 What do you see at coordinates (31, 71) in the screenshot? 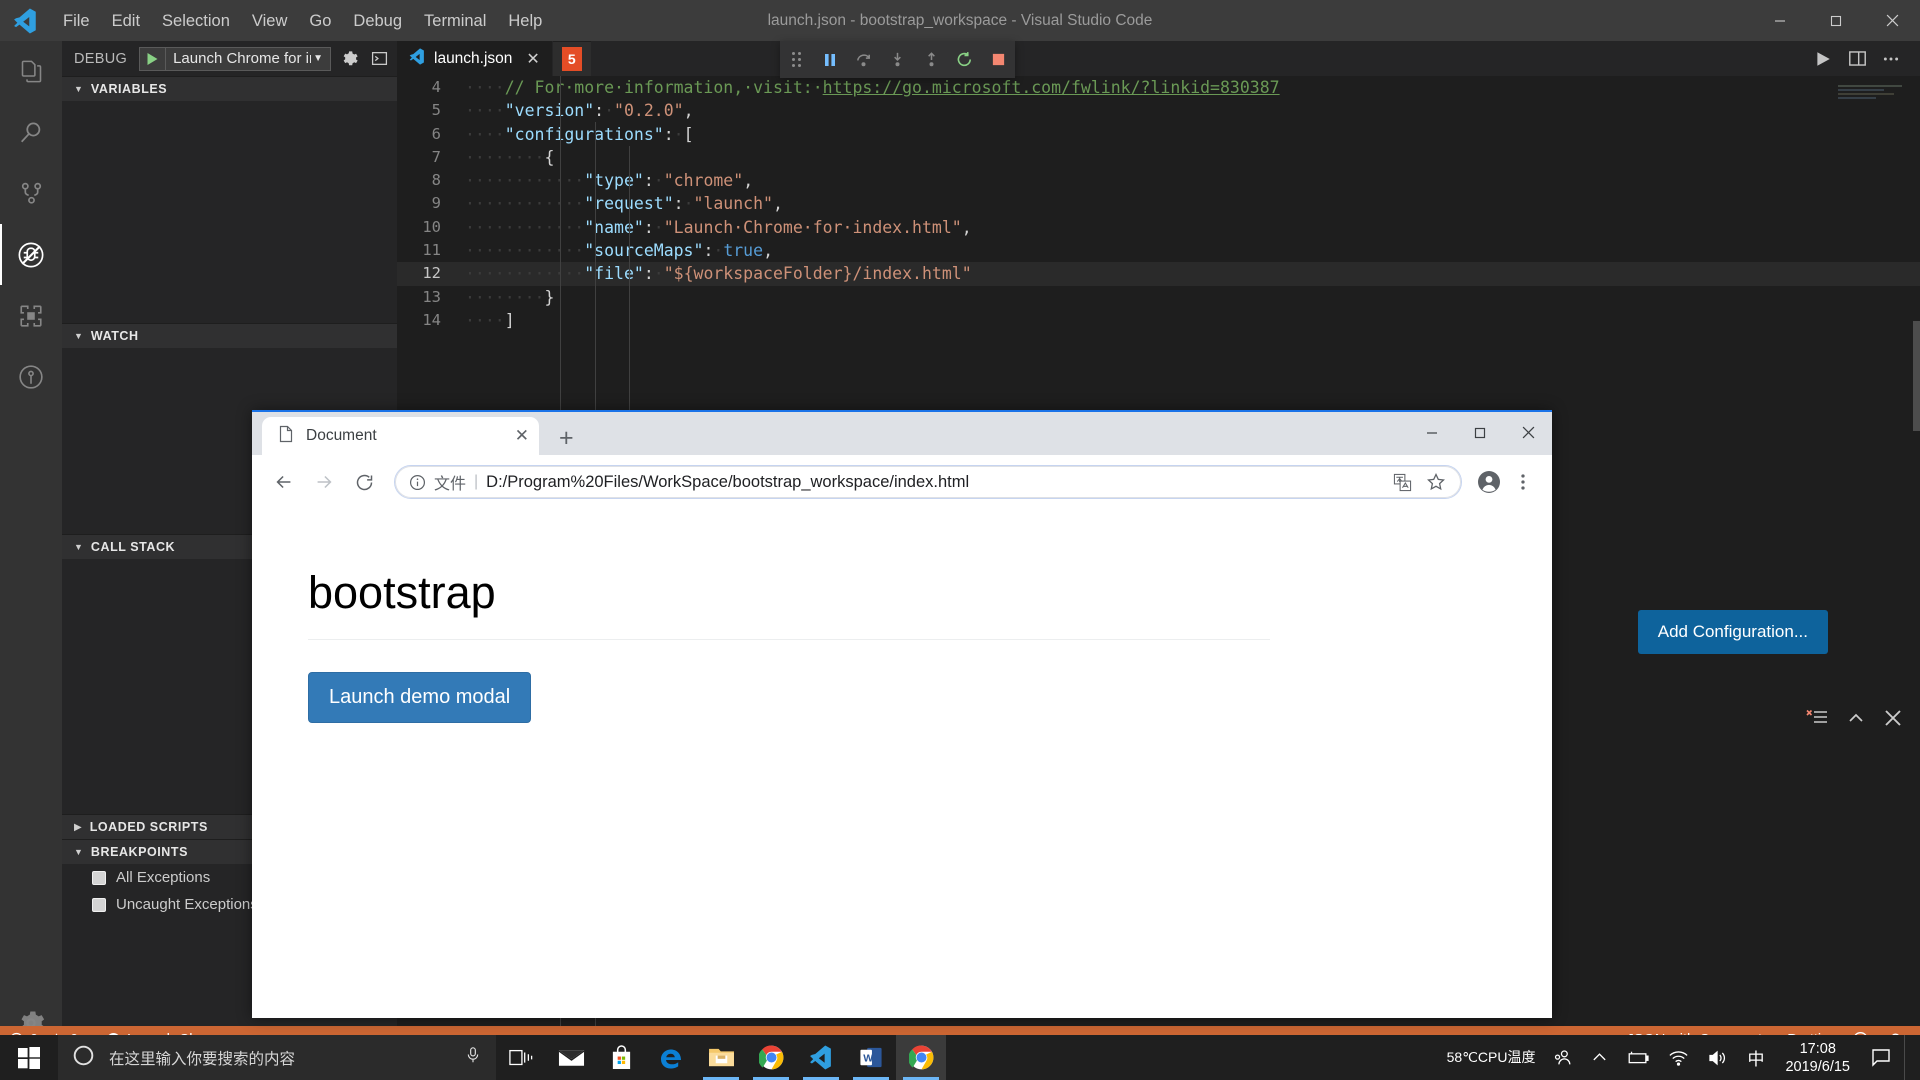
I see `explorer-icon` at bounding box center [31, 71].